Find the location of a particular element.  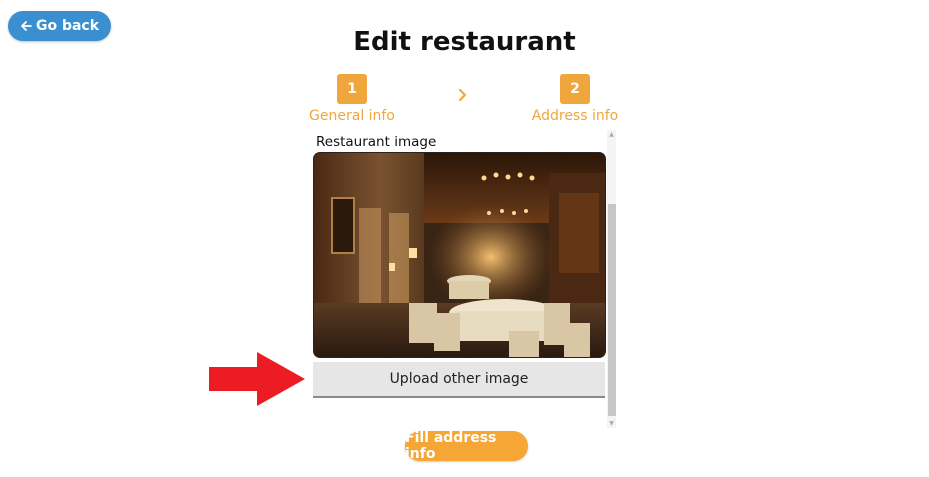

scrollbar: ▲ ▼ is located at coordinates (611, 279).